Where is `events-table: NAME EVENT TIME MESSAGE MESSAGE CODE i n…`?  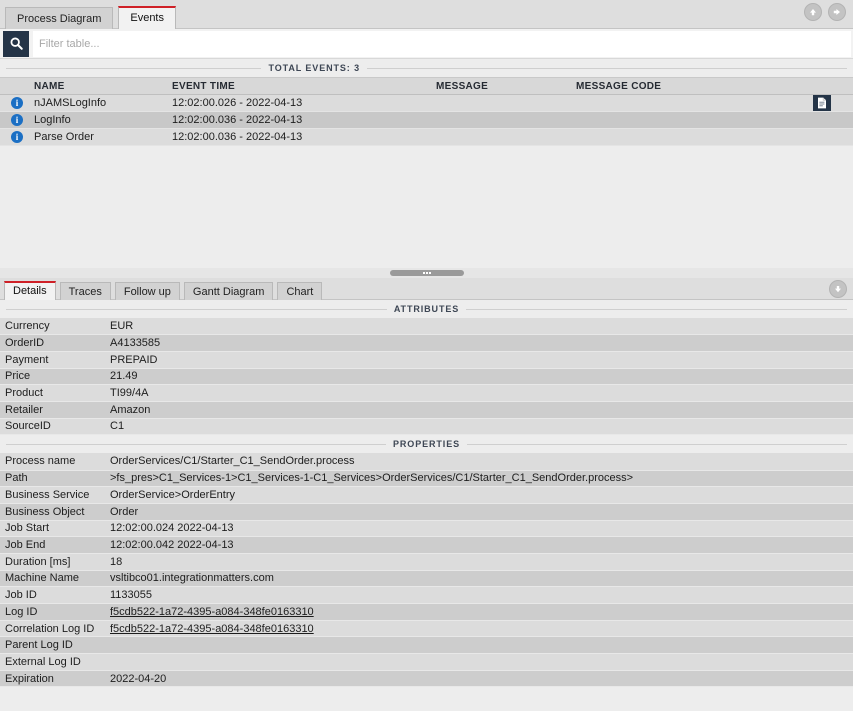
events-table: NAME EVENT TIME MESSAGE MESSAGE CODE i n… is located at coordinates (426, 111).